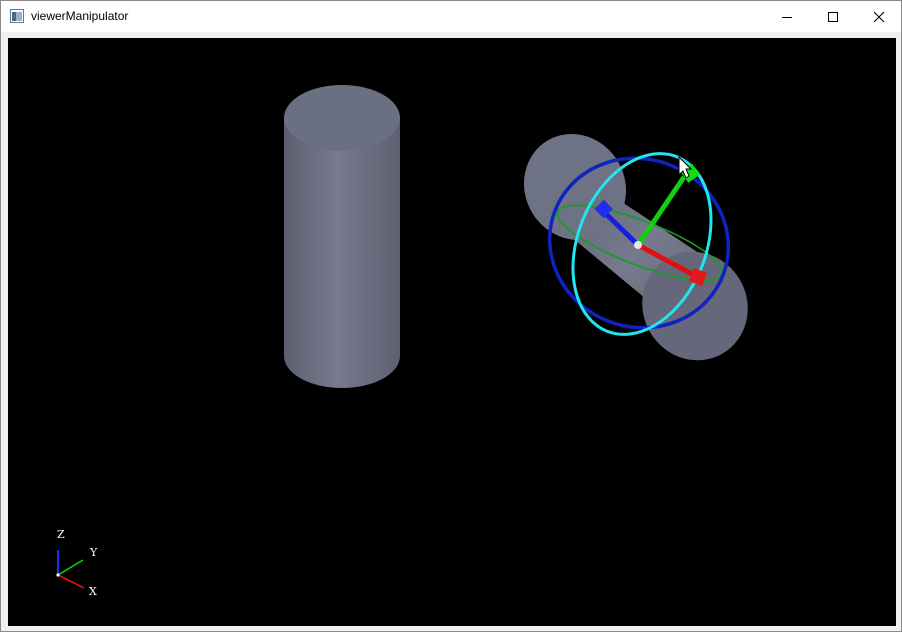 The height and width of the screenshot is (632, 902). What do you see at coordinates (93, 552) in the screenshot?
I see `y-axis-label: Y` at bounding box center [93, 552].